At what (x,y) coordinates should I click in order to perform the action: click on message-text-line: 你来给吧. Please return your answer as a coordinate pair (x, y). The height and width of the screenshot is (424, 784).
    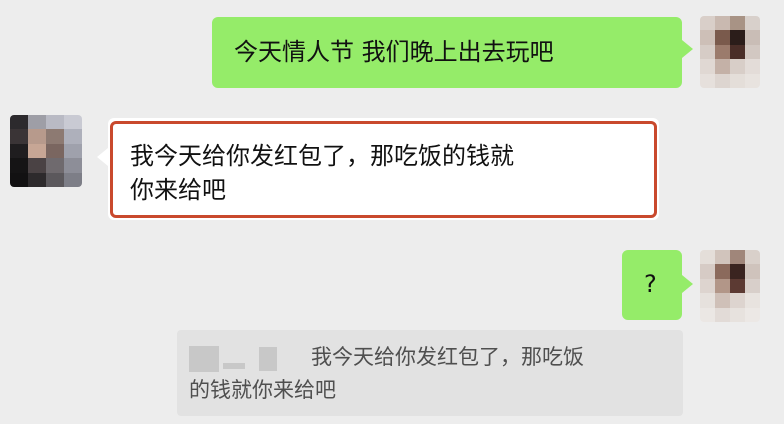
    Looking at the image, I should click on (178, 190).